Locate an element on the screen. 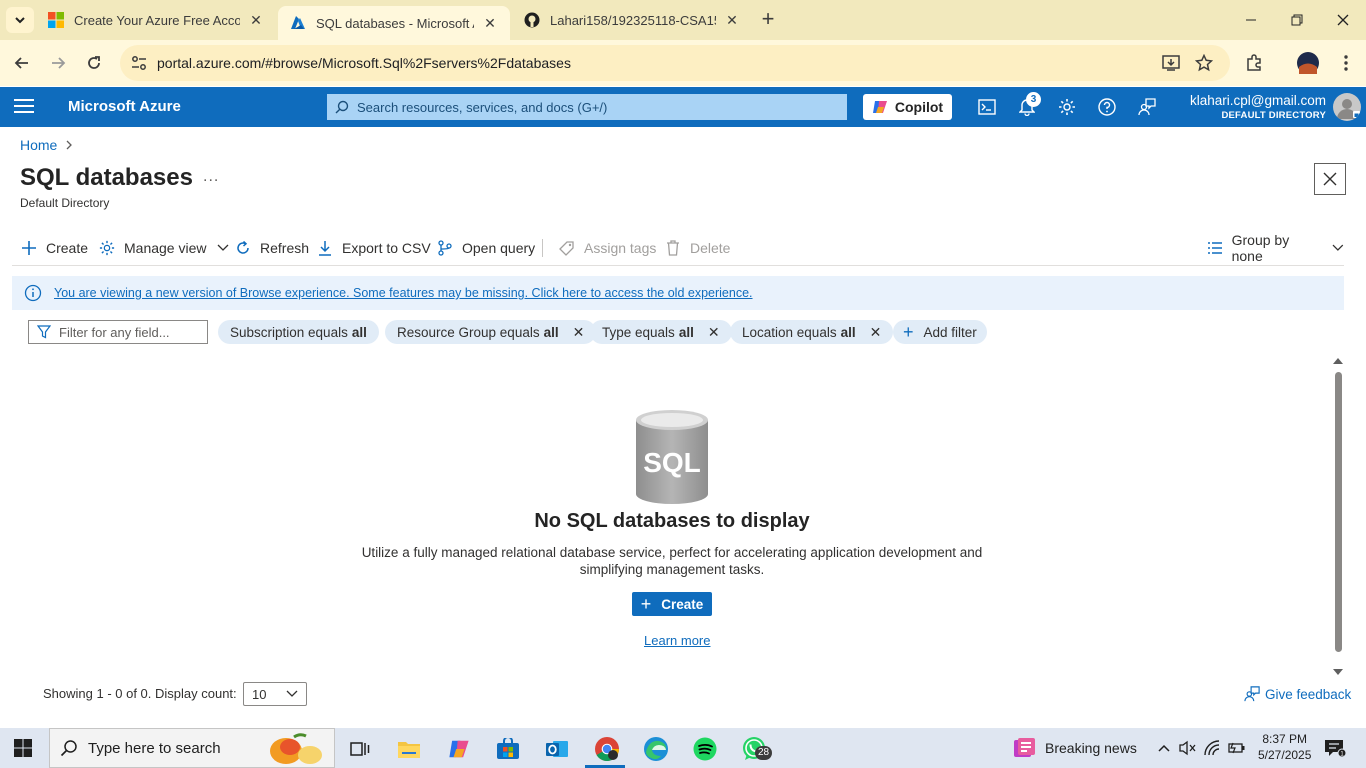 Image resolution: width=1366 pixels, height=768 pixels. create-database-button: + Create is located at coordinates (672, 604).